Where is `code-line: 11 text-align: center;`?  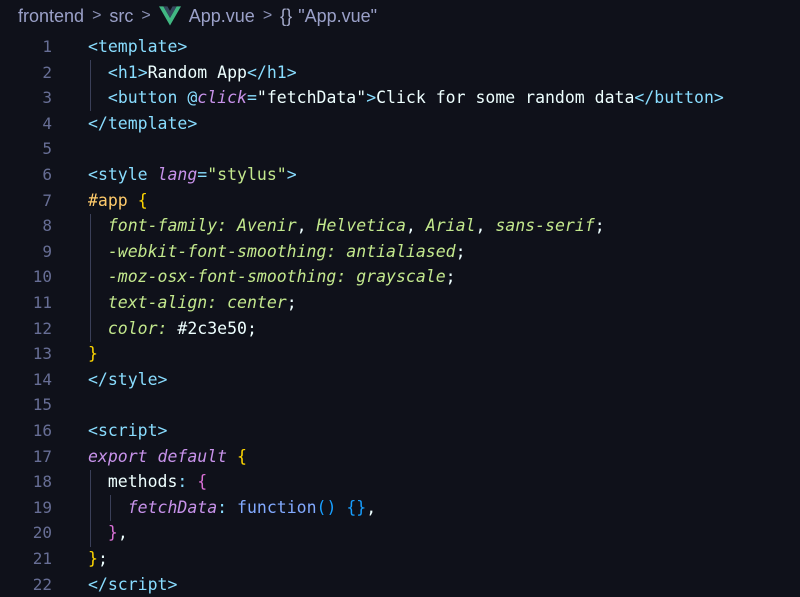 code-line: 11 text-align: center; is located at coordinates (400, 303).